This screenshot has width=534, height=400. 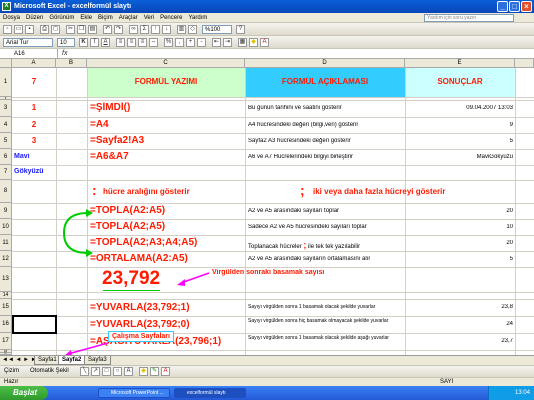 What do you see at coordinates (92, 29) in the screenshot?
I see `paste-icon: ▤` at bounding box center [92, 29].